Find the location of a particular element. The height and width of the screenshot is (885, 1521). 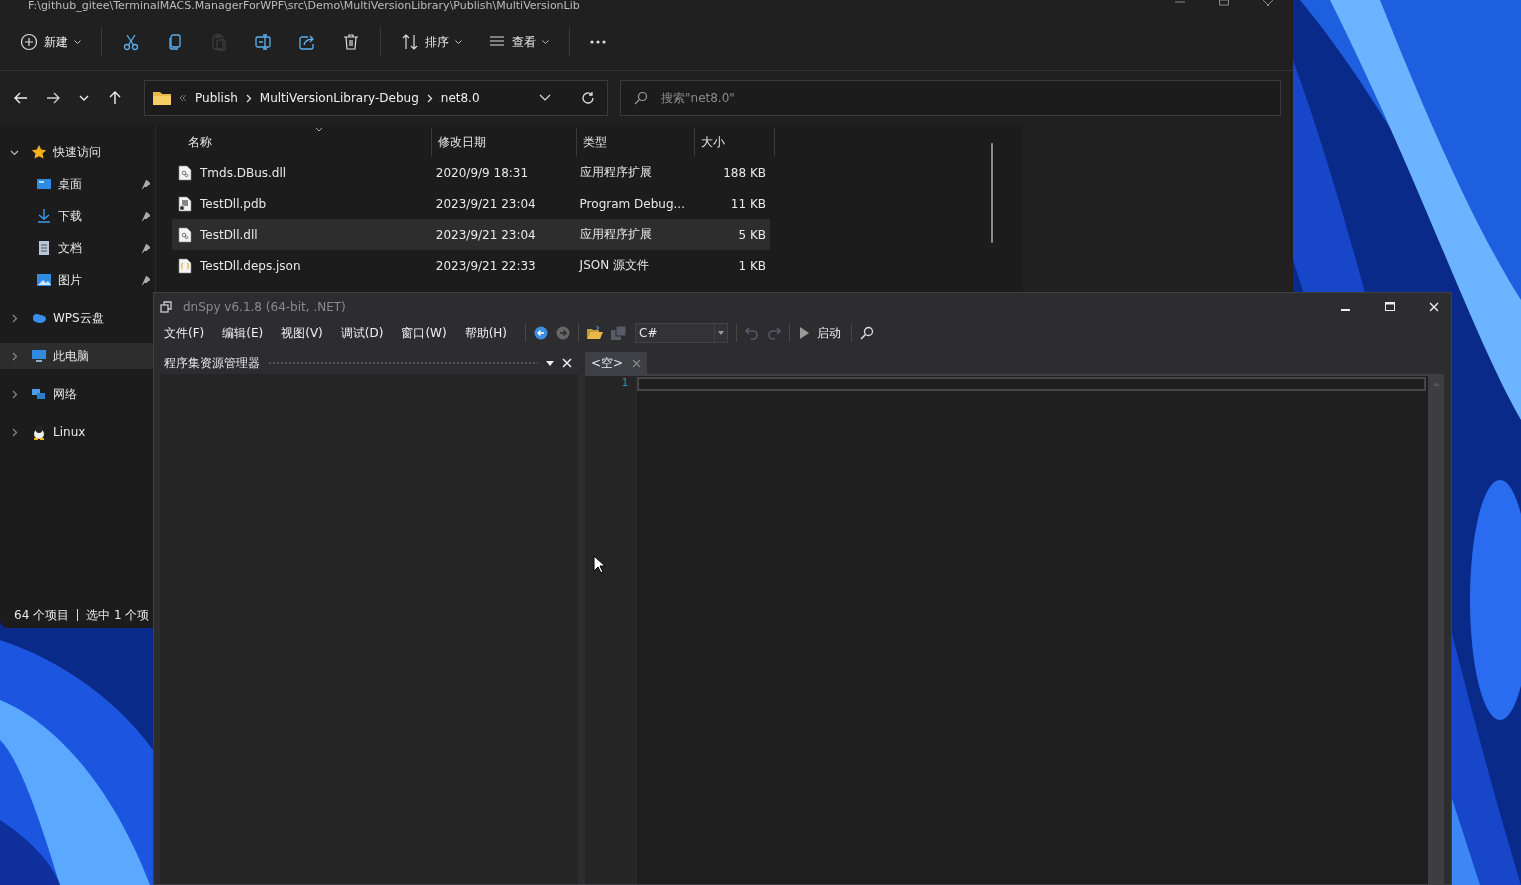

json-file-icon is located at coordinates (185, 265).